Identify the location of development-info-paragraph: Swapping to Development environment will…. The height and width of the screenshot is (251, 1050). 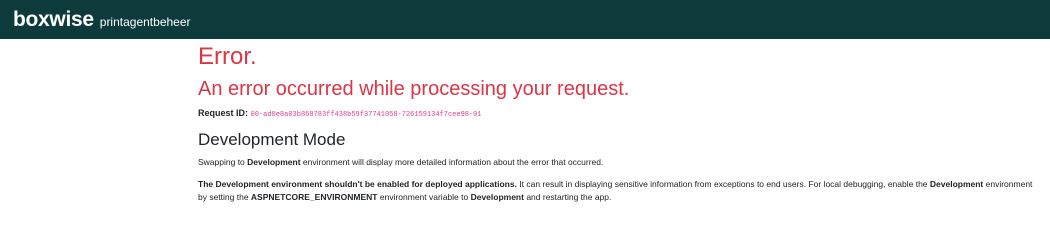
(620, 162).